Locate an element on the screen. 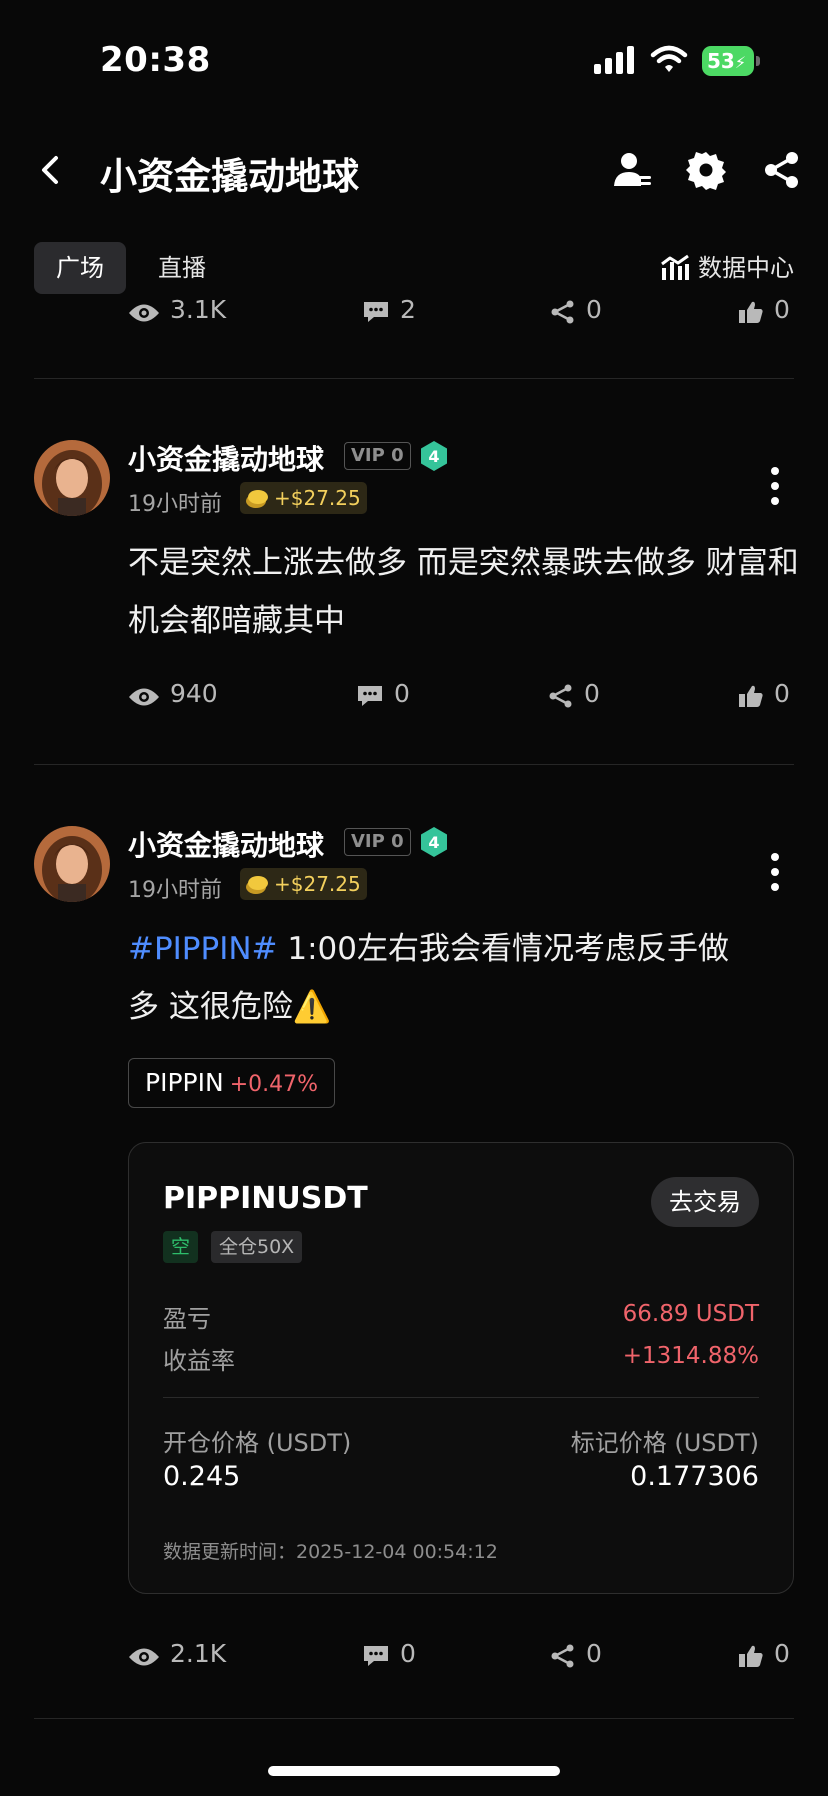  settings-icon is located at coordinates (706, 170).